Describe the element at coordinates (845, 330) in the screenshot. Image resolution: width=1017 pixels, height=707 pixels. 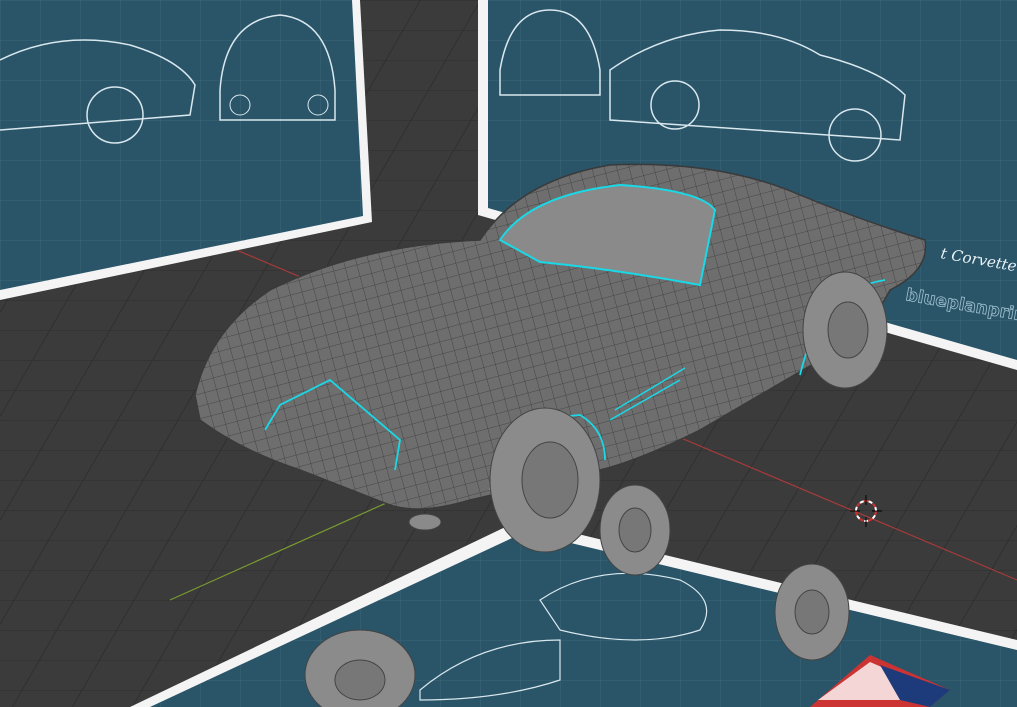
I see `wheel-rear` at that location.